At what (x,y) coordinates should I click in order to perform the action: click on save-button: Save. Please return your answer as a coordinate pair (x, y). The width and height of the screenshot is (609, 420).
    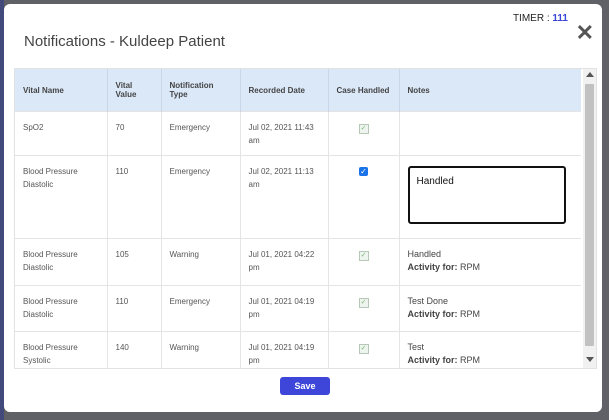
    Looking at the image, I should click on (305, 386).